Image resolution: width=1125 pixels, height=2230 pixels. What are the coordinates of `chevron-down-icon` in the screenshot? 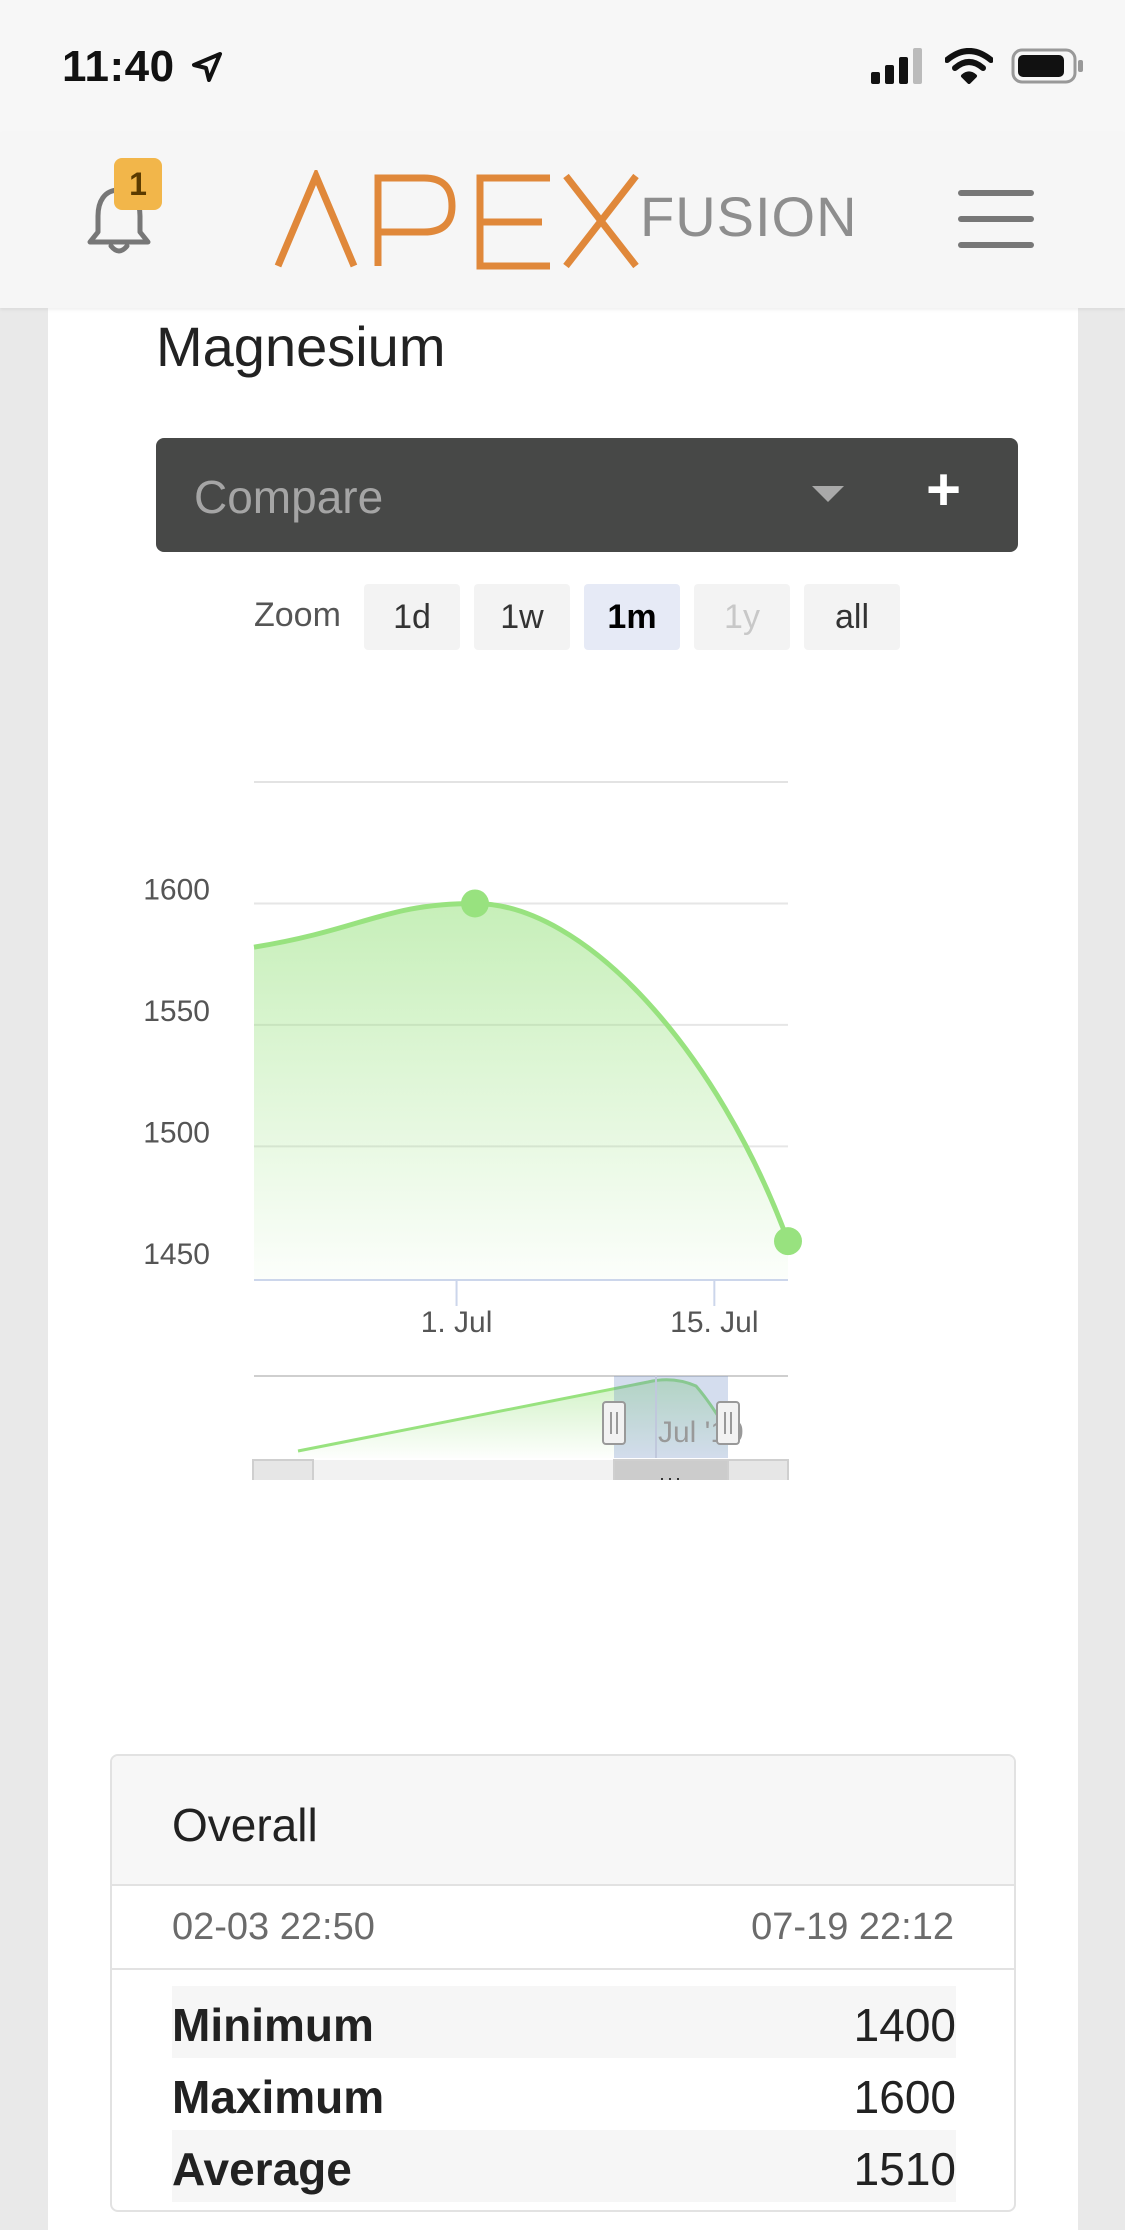 It's located at (828, 494).